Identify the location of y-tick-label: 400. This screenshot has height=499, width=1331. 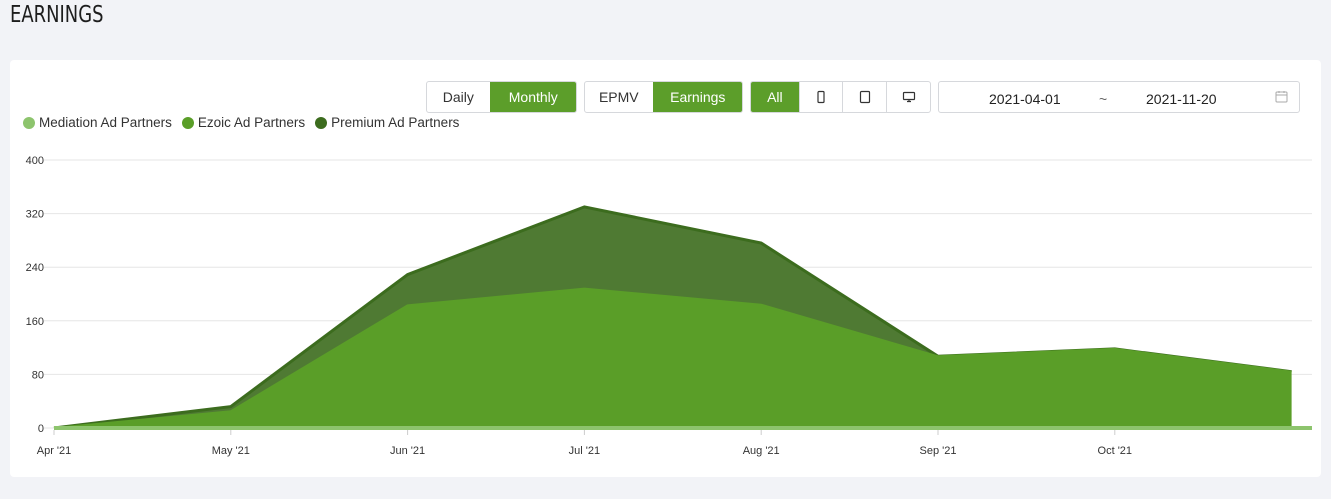
(35, 161).